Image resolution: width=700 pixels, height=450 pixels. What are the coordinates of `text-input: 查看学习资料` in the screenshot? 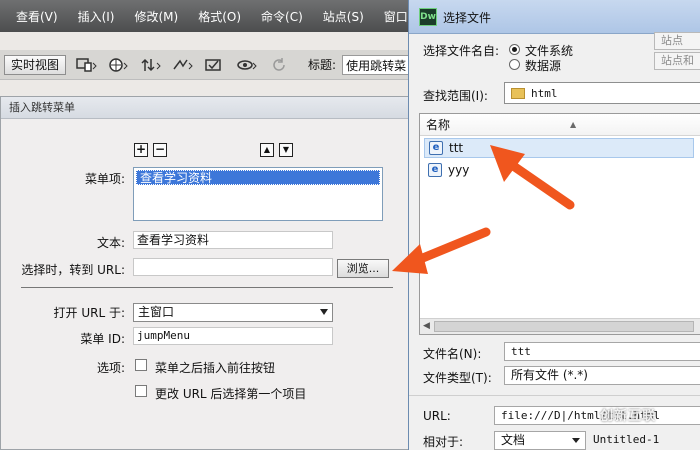 It's located at (233, 240).